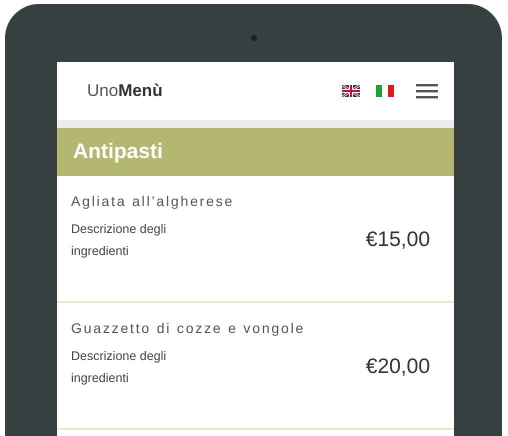 This screenshot has width=508, height=436. What do you see at coordinates (125, 91) in the screenshot?
I see `logo: UnoMenù` at bounding box center [125, 91].